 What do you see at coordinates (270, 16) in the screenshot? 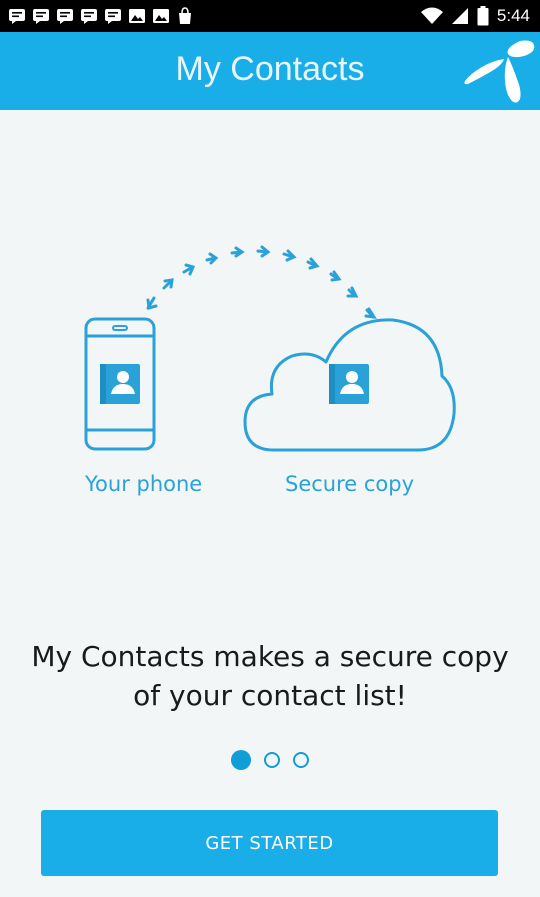
I see `status-bar: 5:44` at bounding box center [270, 16].